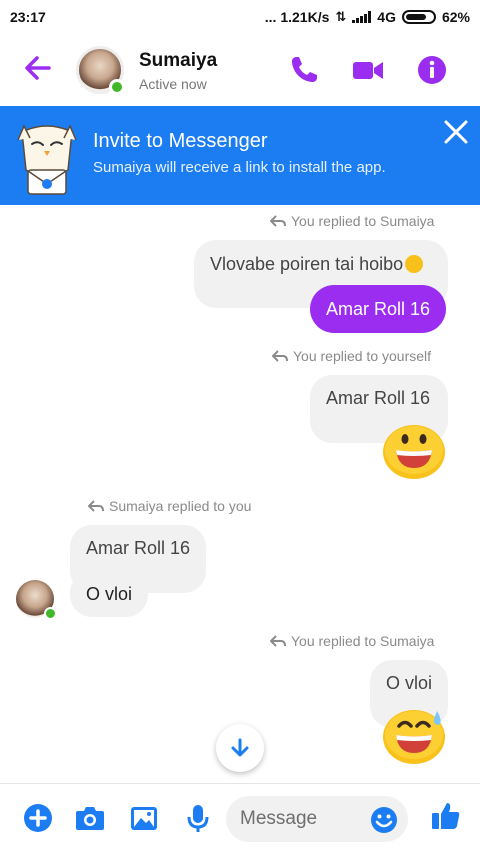 This screenshot has width=480, height=853. I want to click on owl-mascot-icon, so click(47, 159).